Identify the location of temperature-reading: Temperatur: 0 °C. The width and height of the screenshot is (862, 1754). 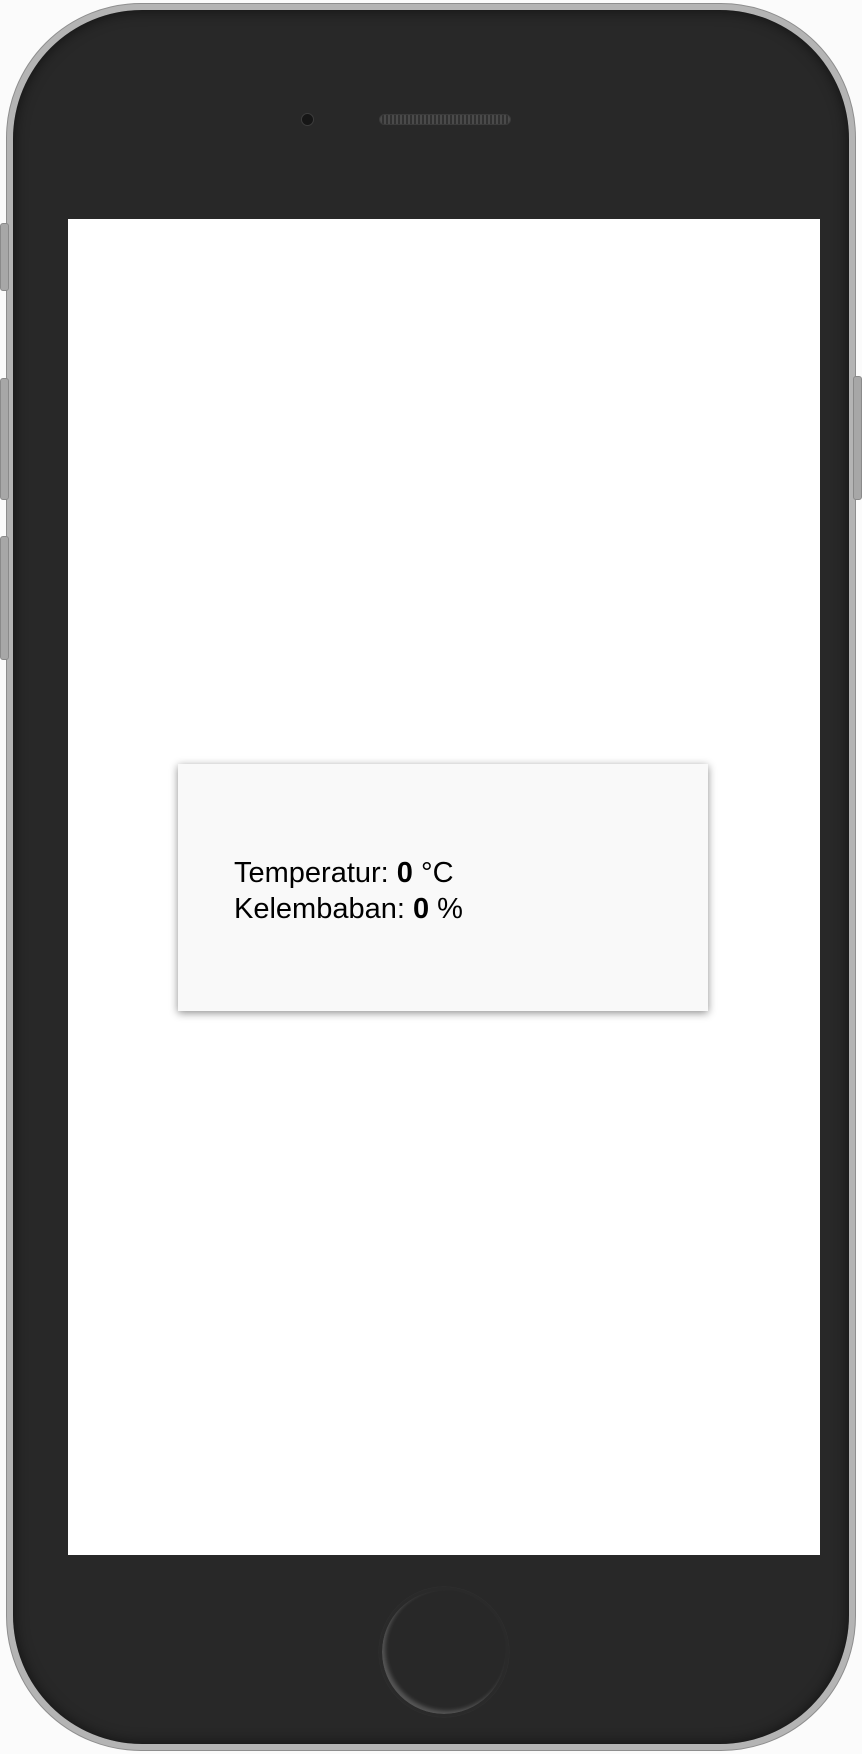
(344, 873).